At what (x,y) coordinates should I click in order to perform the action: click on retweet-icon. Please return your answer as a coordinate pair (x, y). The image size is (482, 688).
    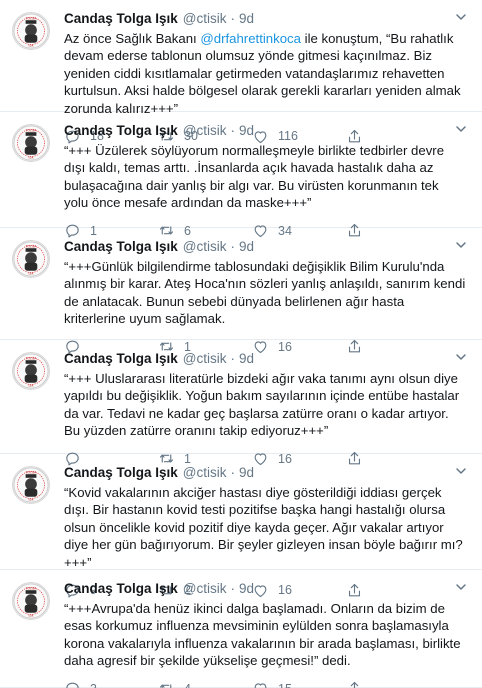
    Looking at the image, I should click on (165, 686).